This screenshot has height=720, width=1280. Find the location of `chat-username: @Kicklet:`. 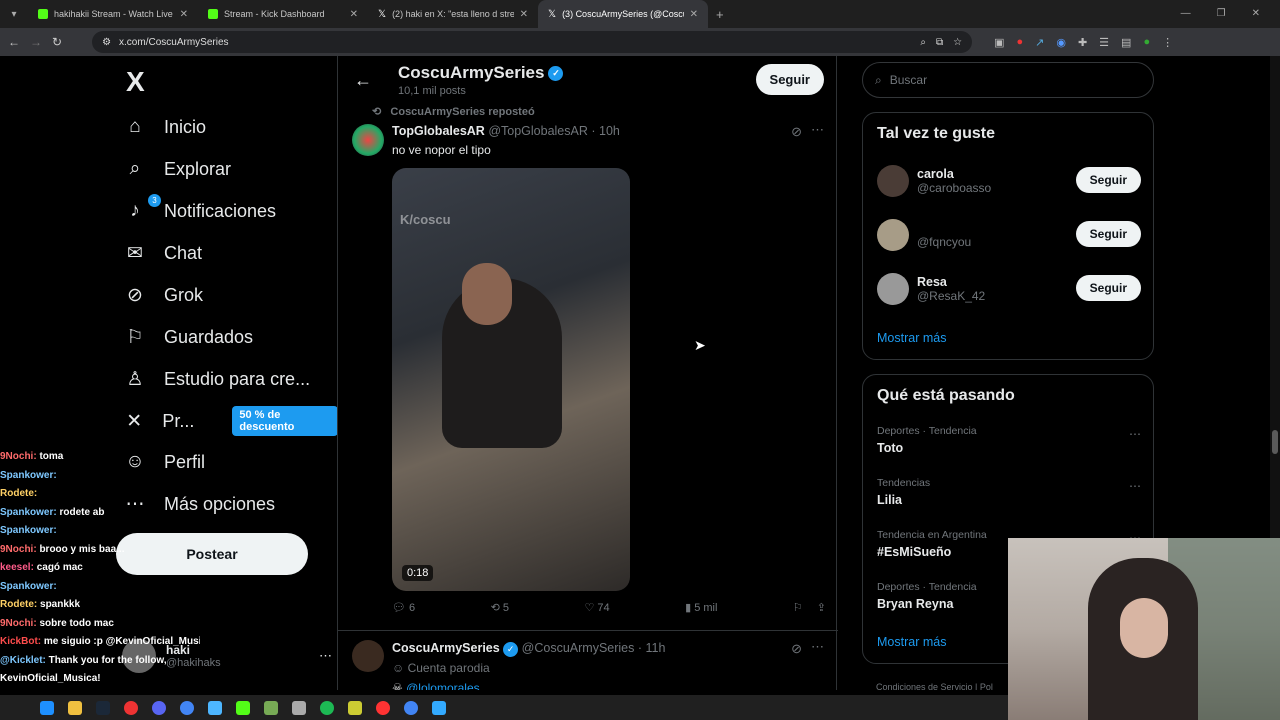

chat-username: @Kicklet: is located at coordinates (23, 660).